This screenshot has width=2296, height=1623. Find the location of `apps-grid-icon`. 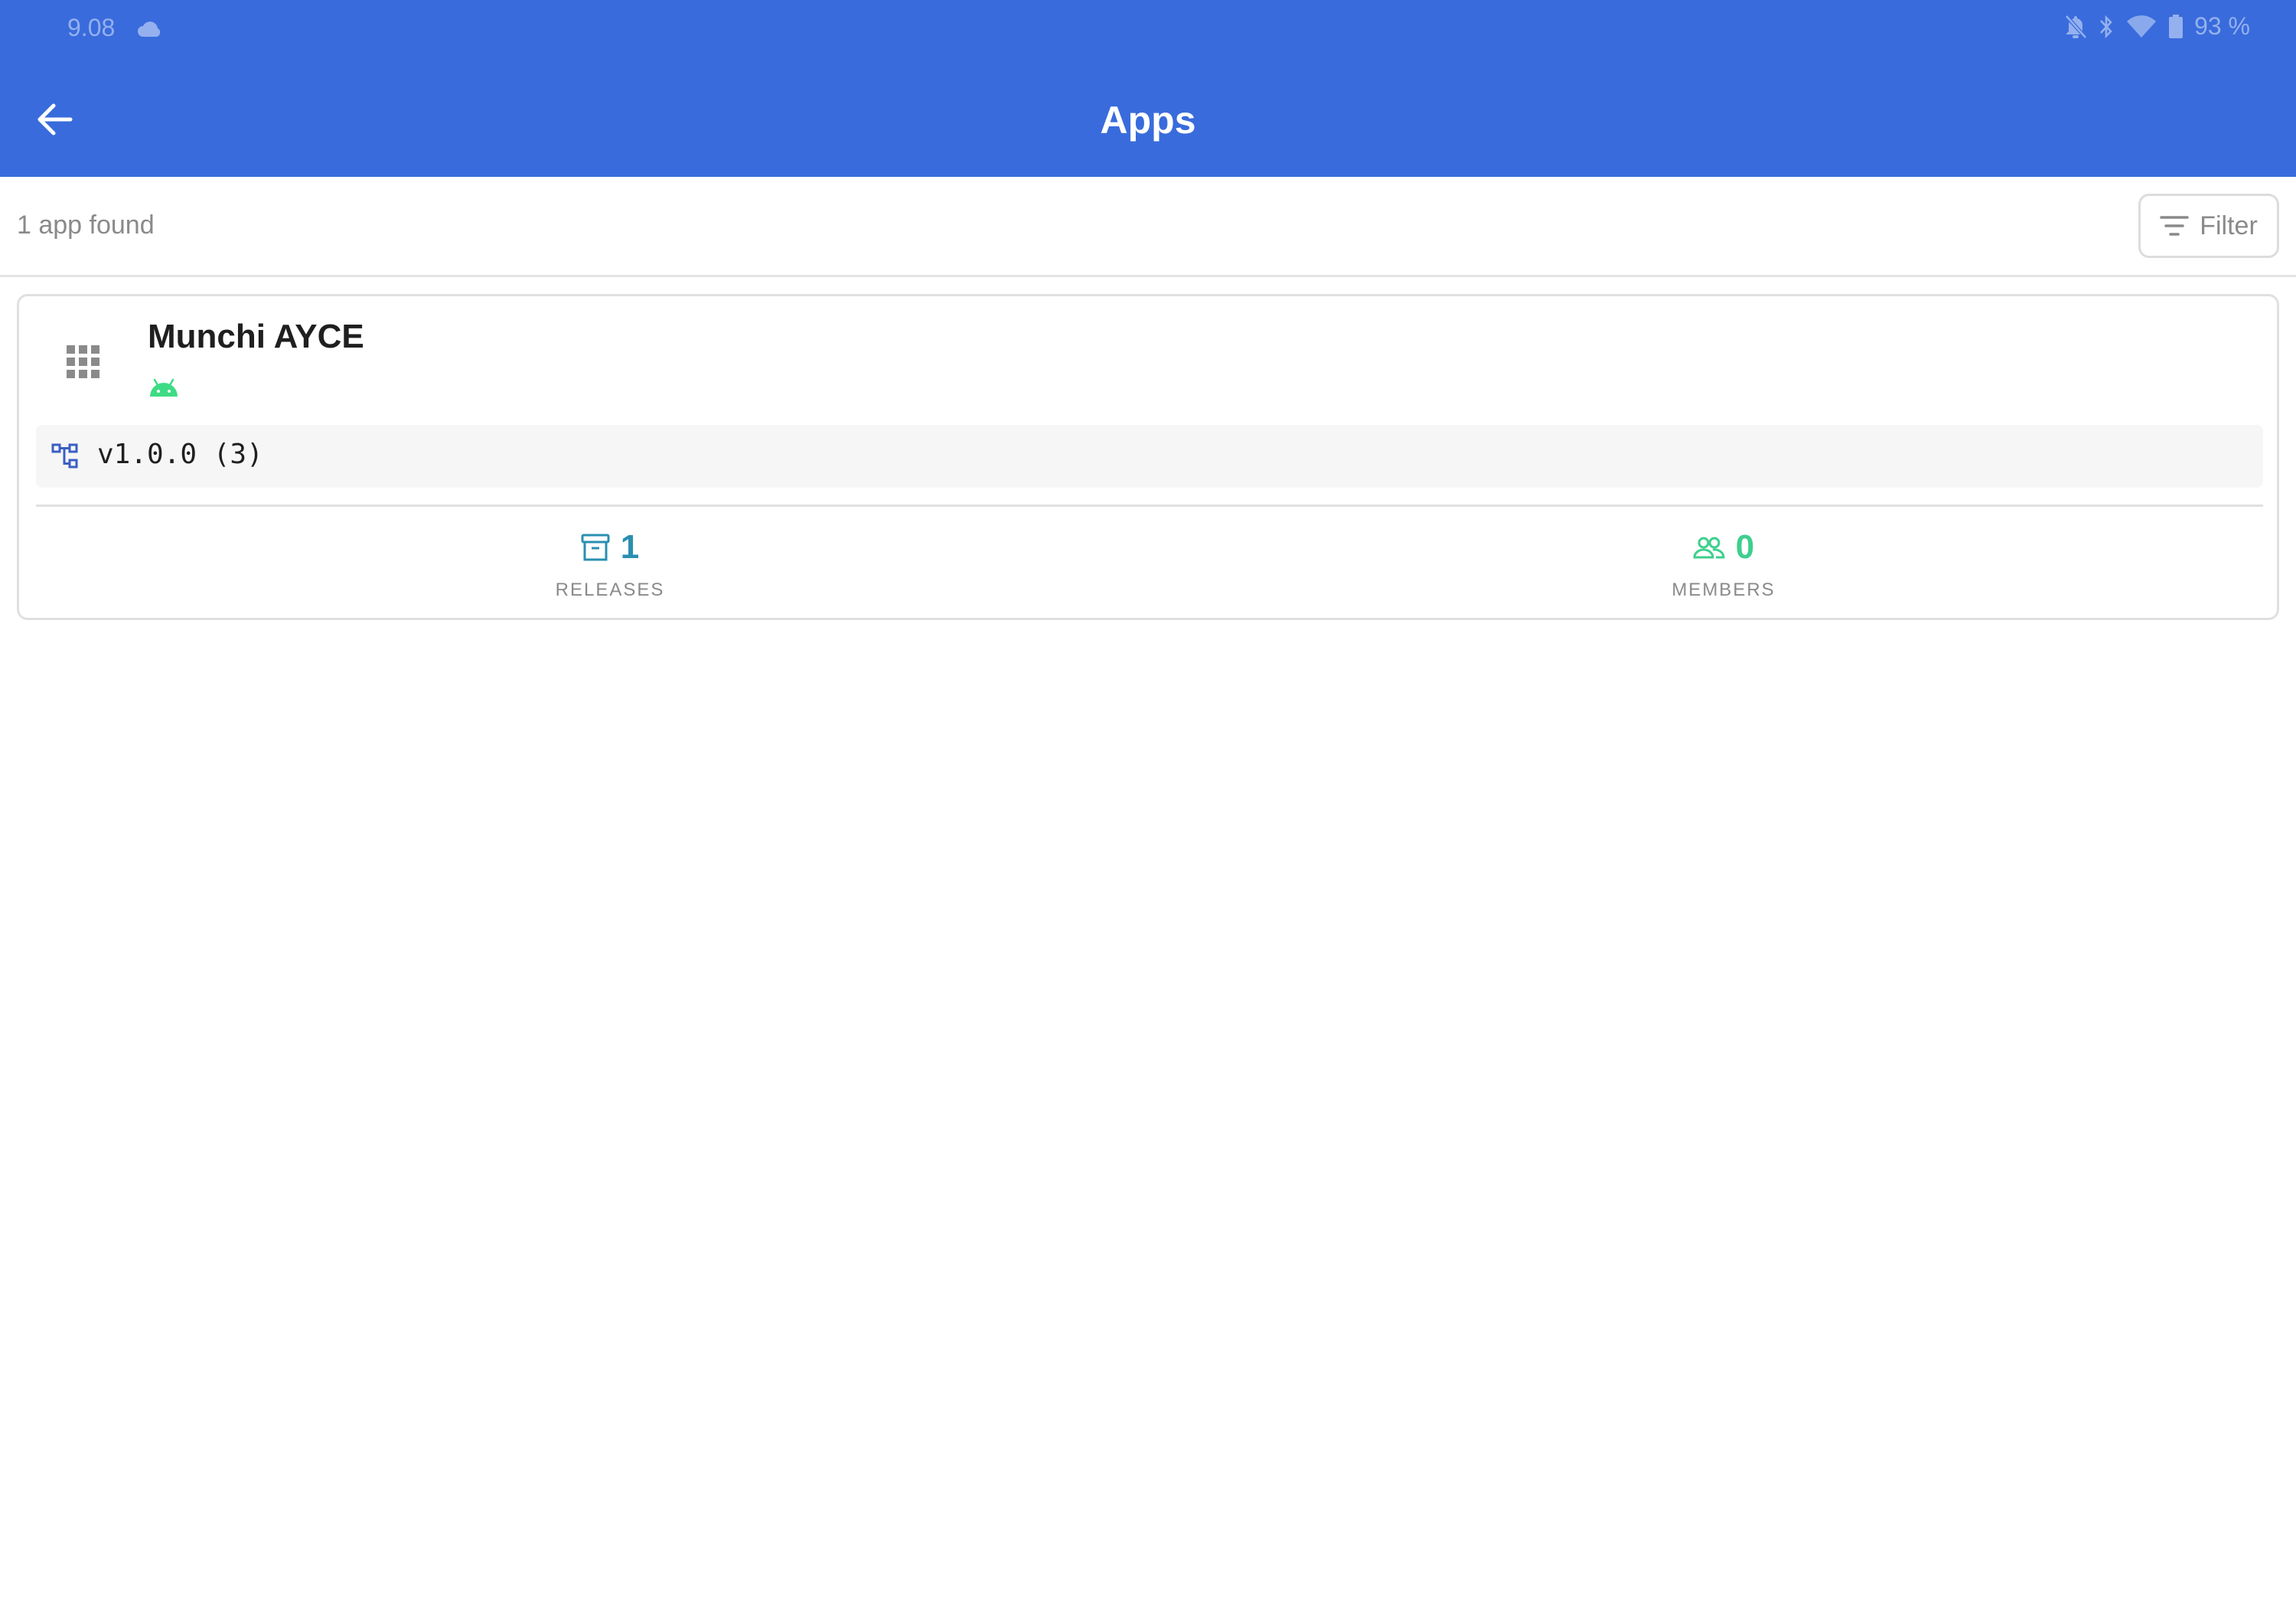

apps-grid-icon is located at coordinates (83, 361).